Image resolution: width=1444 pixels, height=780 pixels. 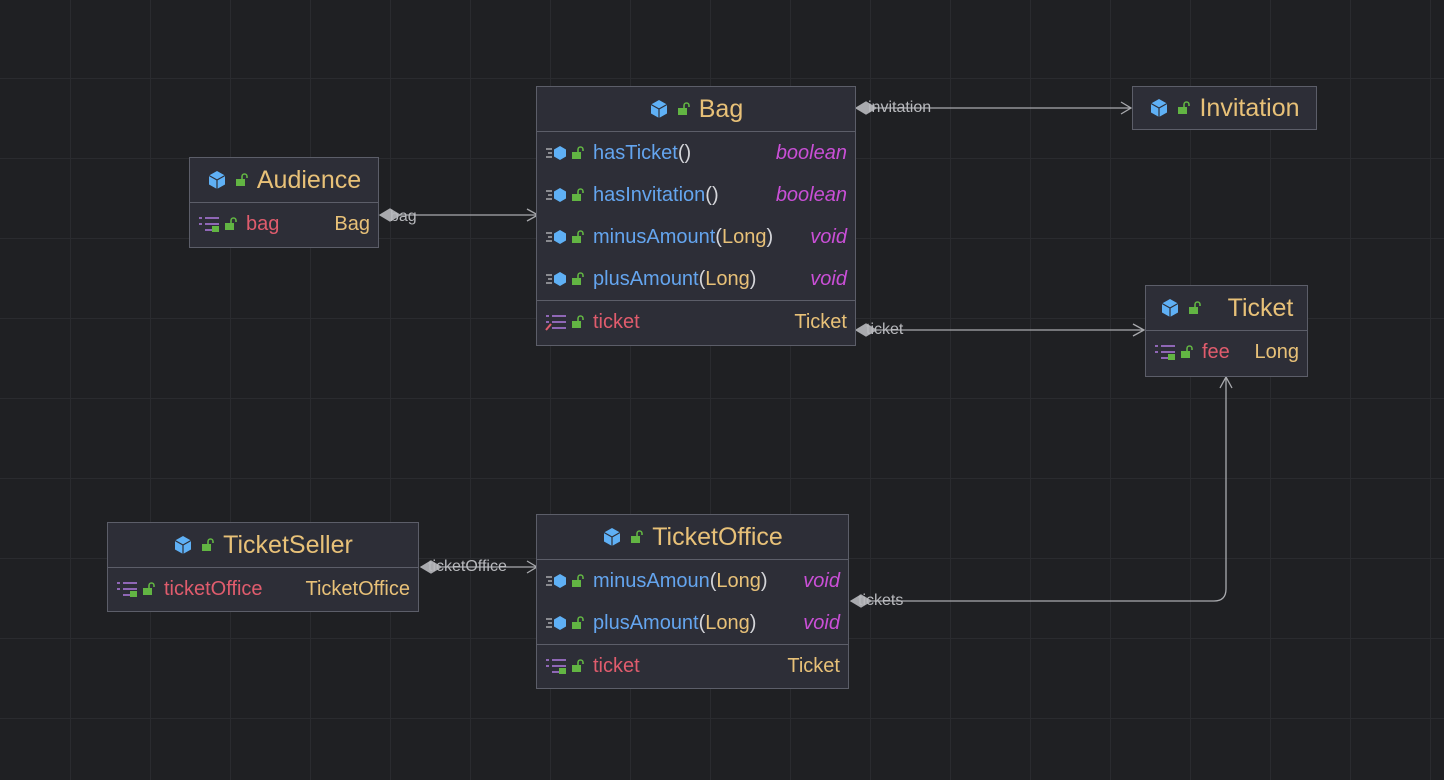 What do you see at coordinates (649, 194) in the screenshot?
I see `method-name: hasInvitation` at bounding box center [649, 194].